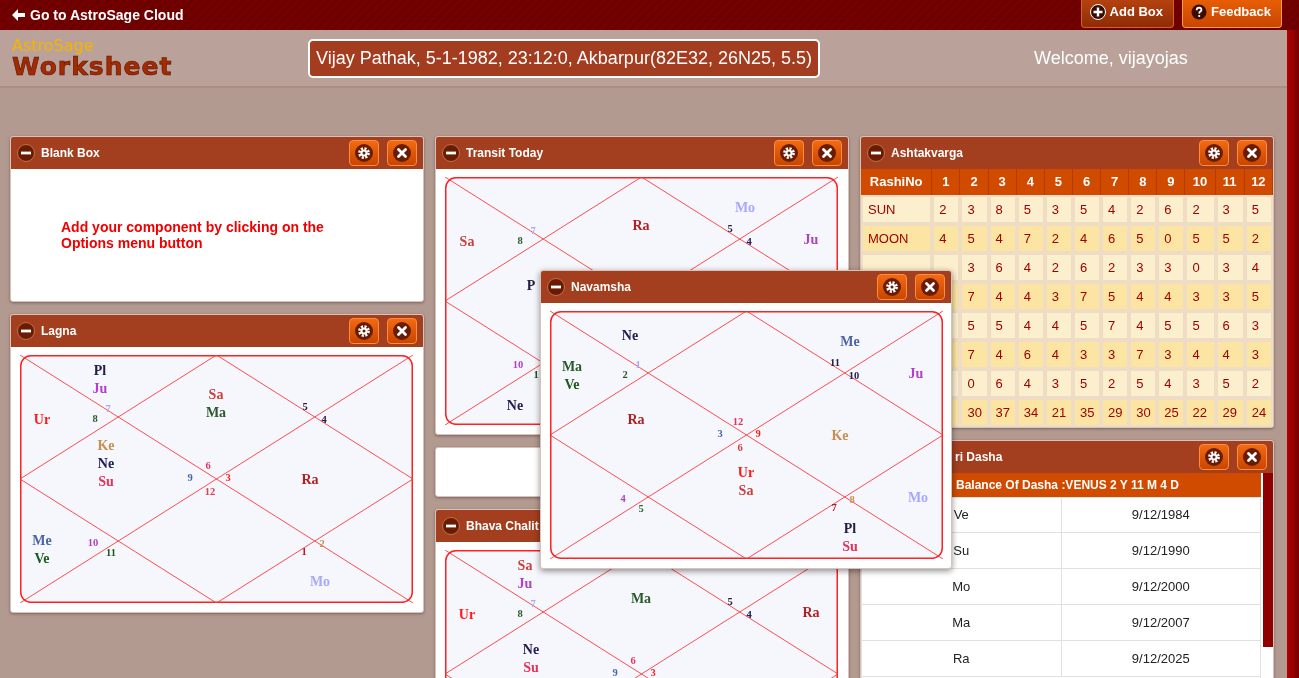 The height and width of the screenshot is (678, 1299). I want to click on table-cell: 8, so click(1002, 209).